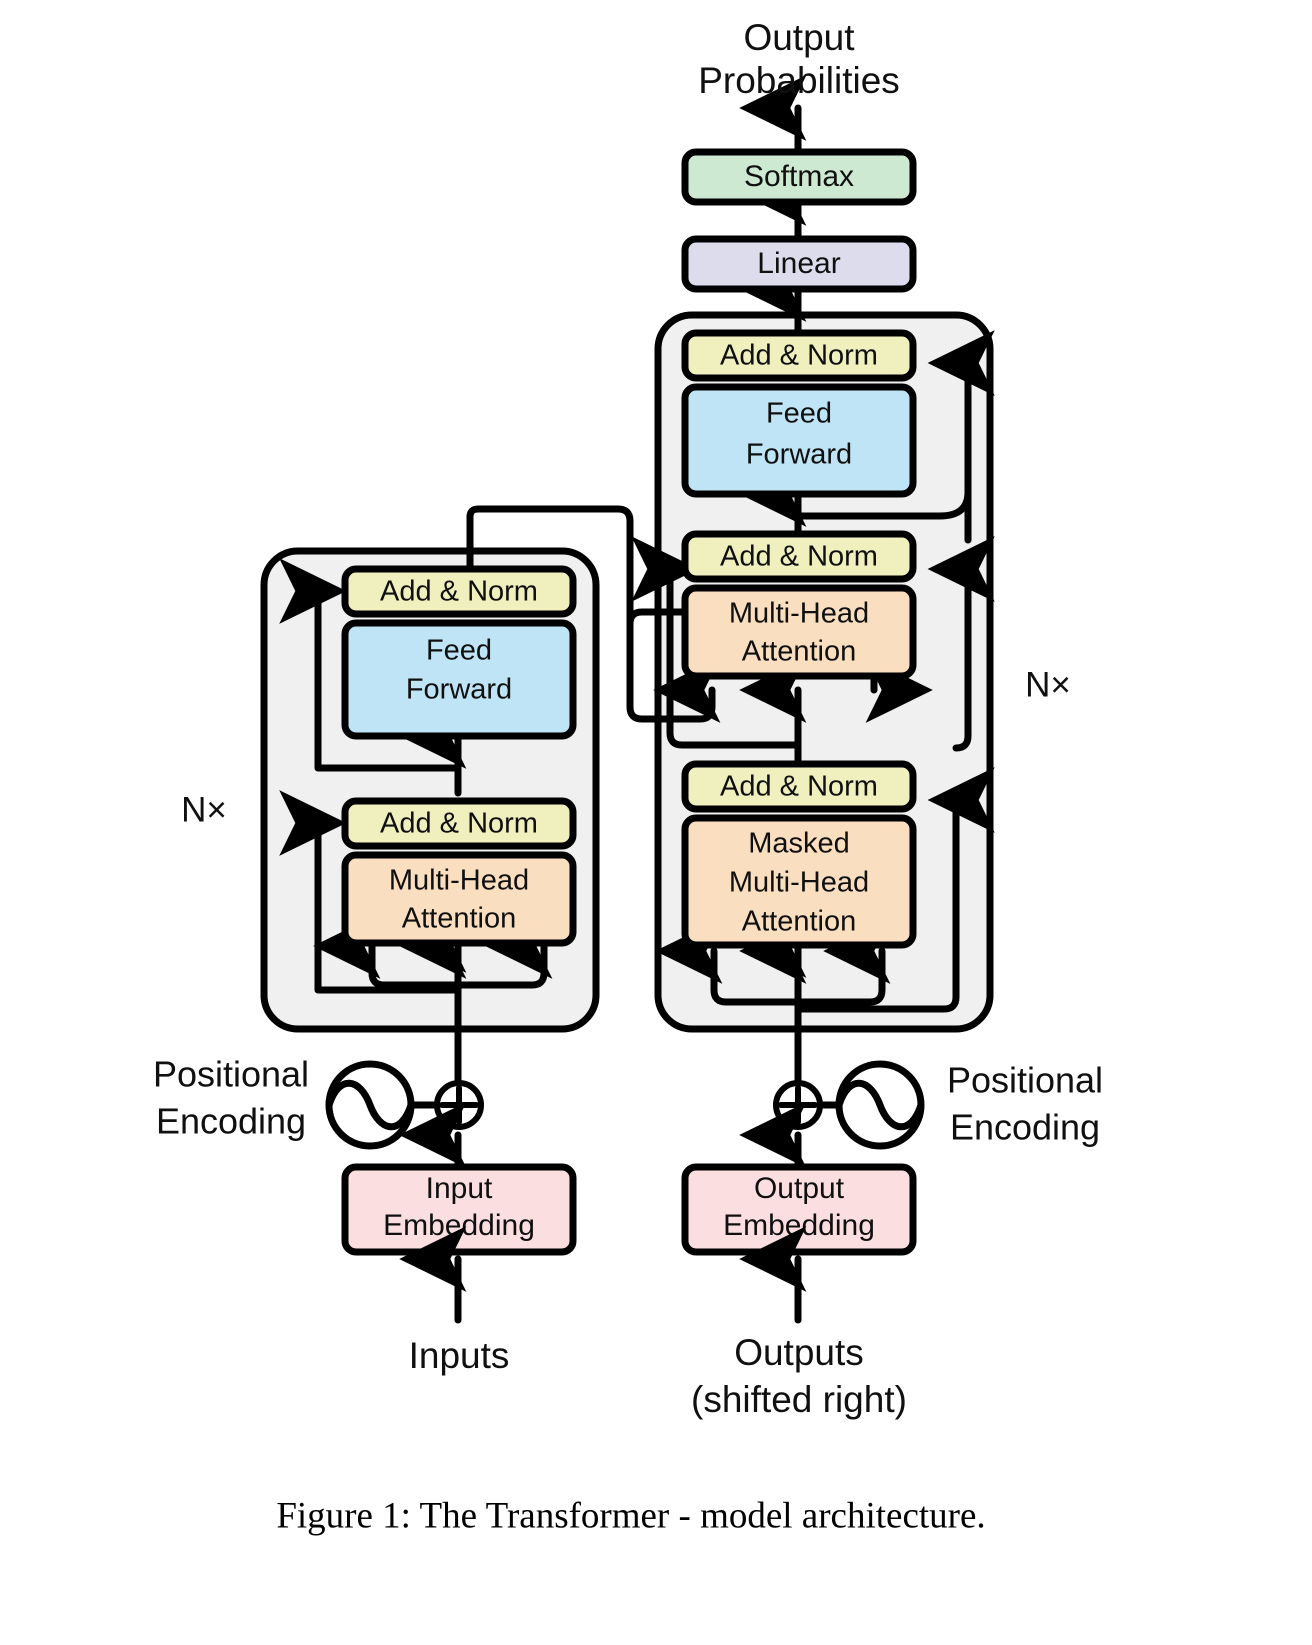 The image size is (1312, 1645). Describe the element at coordinates (799, 455) in the screenshot. I see `decoder-feed-forward-label-2: Forward` at that location.